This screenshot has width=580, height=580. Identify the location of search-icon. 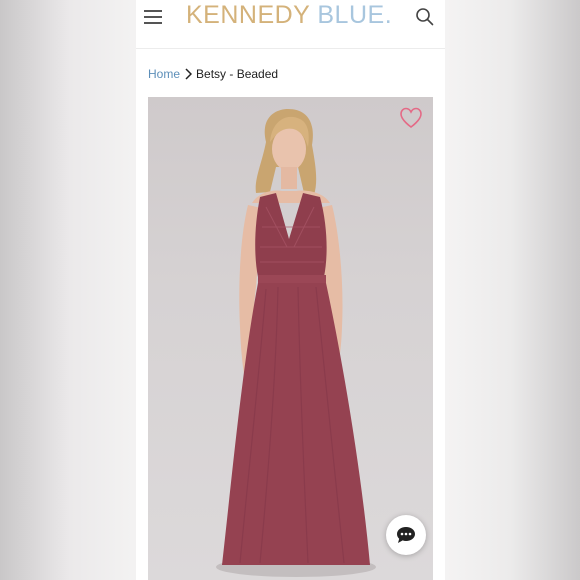
(425, 17).